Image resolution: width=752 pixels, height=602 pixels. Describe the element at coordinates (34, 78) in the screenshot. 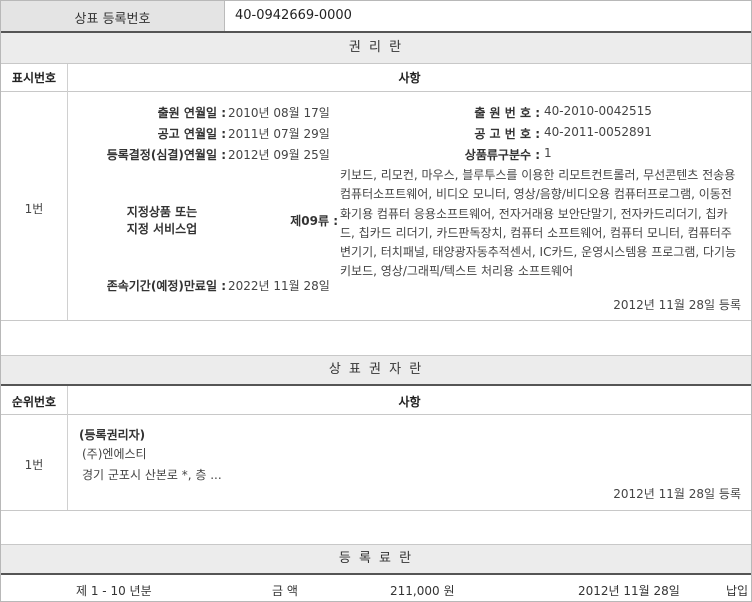

I see `rights-col-num: 표시번호` at that location.